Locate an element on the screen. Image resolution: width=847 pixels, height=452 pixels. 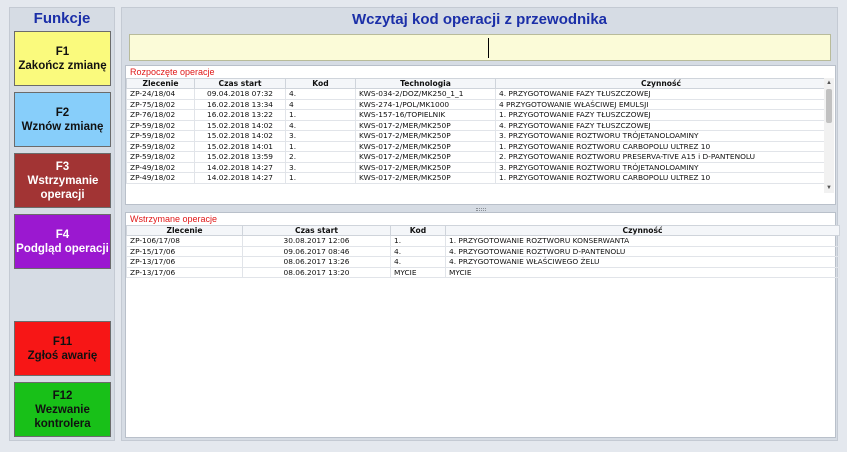
table-cell: 16.02.2018 13:34 is located at coordinates (240, 104).